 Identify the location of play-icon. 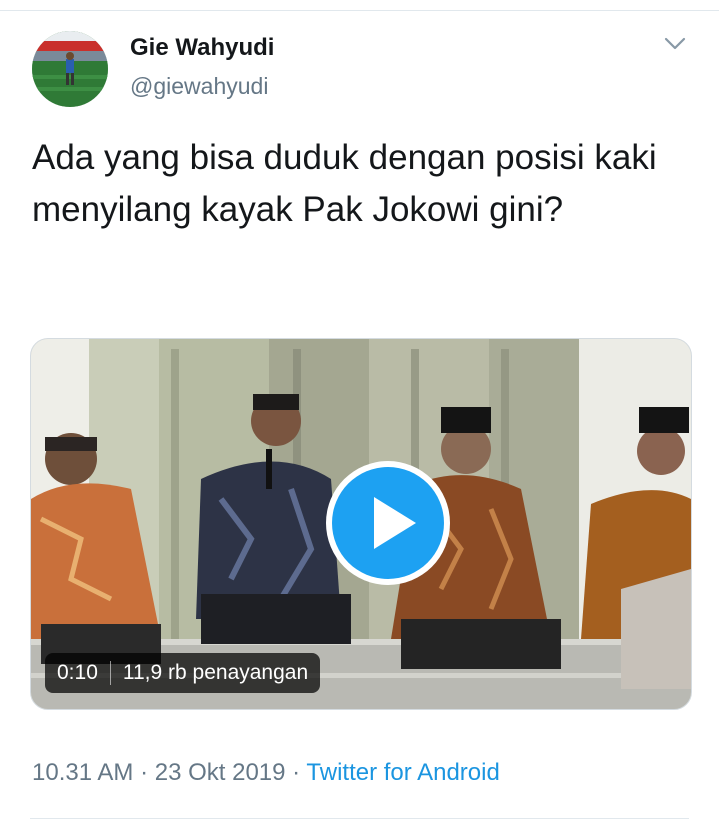
(388, 523).